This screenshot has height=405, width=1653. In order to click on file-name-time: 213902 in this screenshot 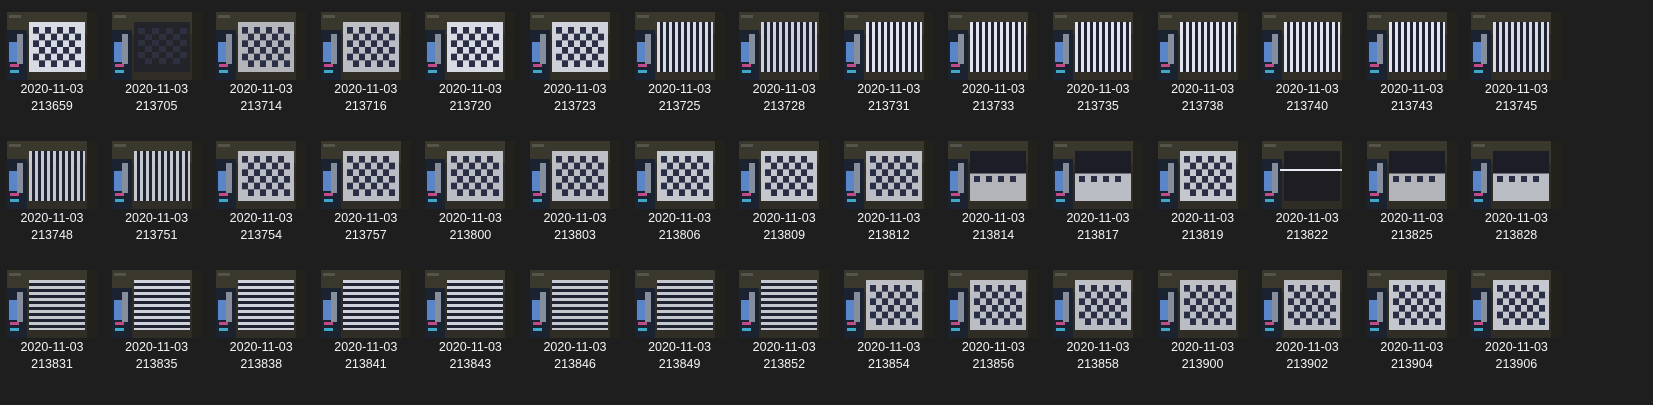, I will do `click(1307, 364)`.